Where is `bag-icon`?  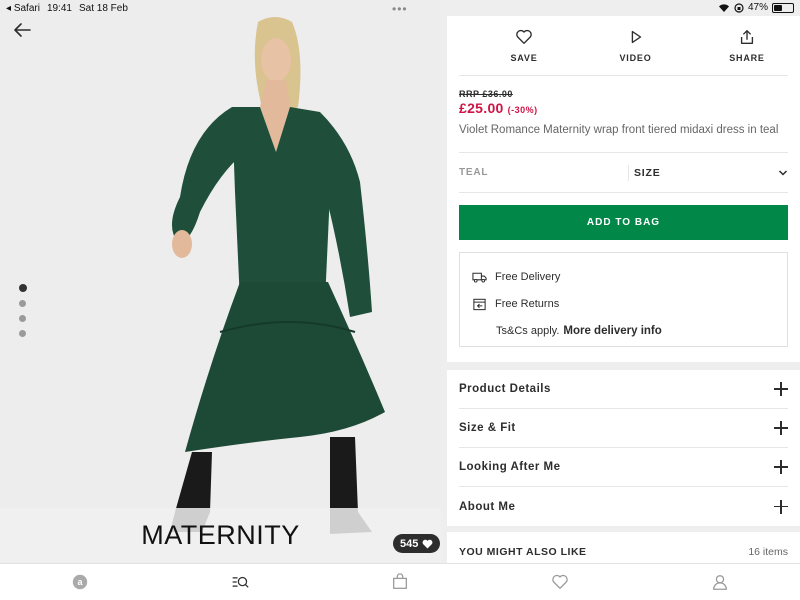 bag-icon is located at coordinates (400, 581).